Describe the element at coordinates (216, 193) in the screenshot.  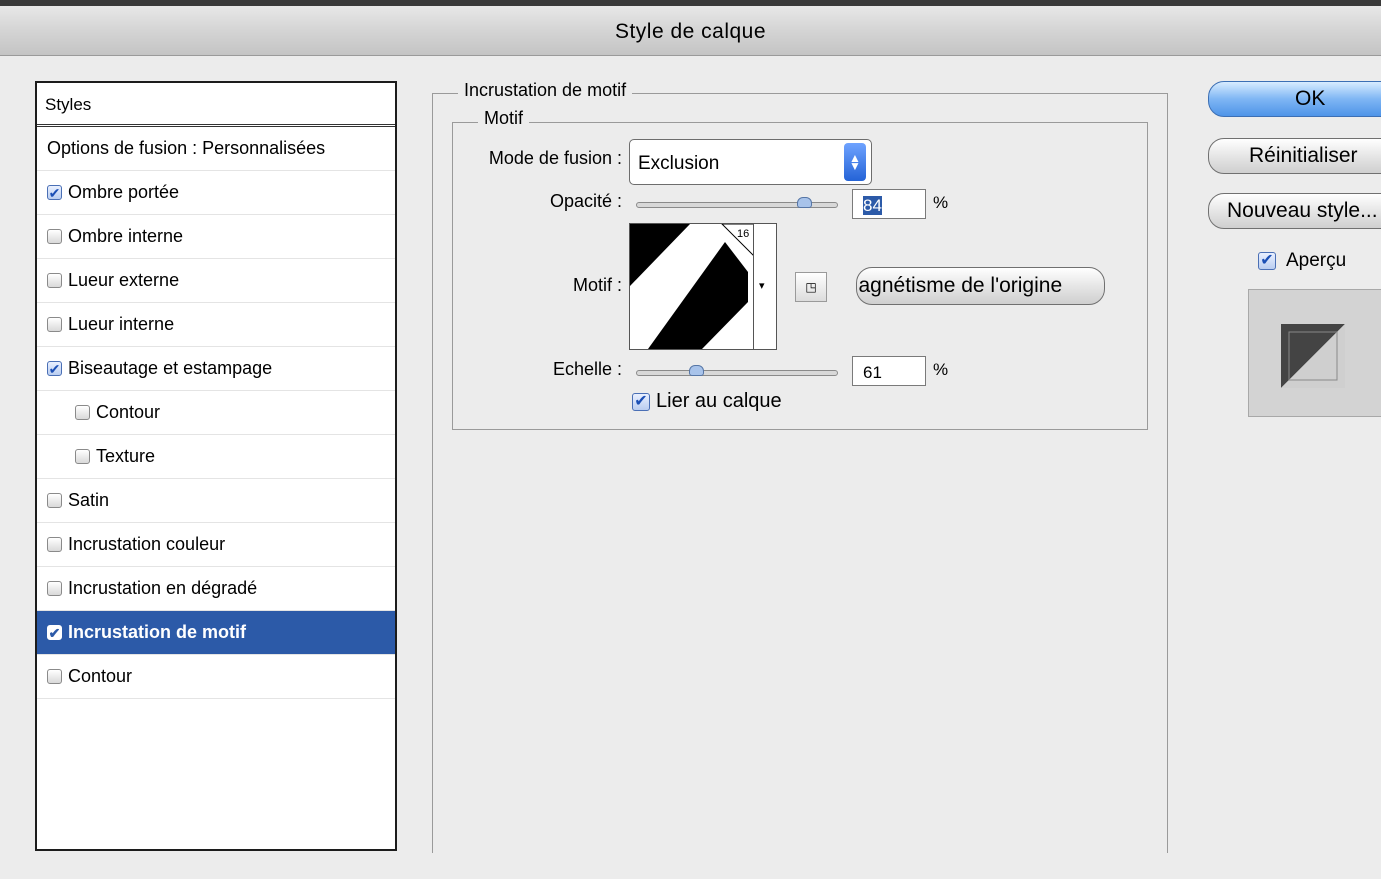
I see `styles-item: ✔ Ombre portée` at that location.